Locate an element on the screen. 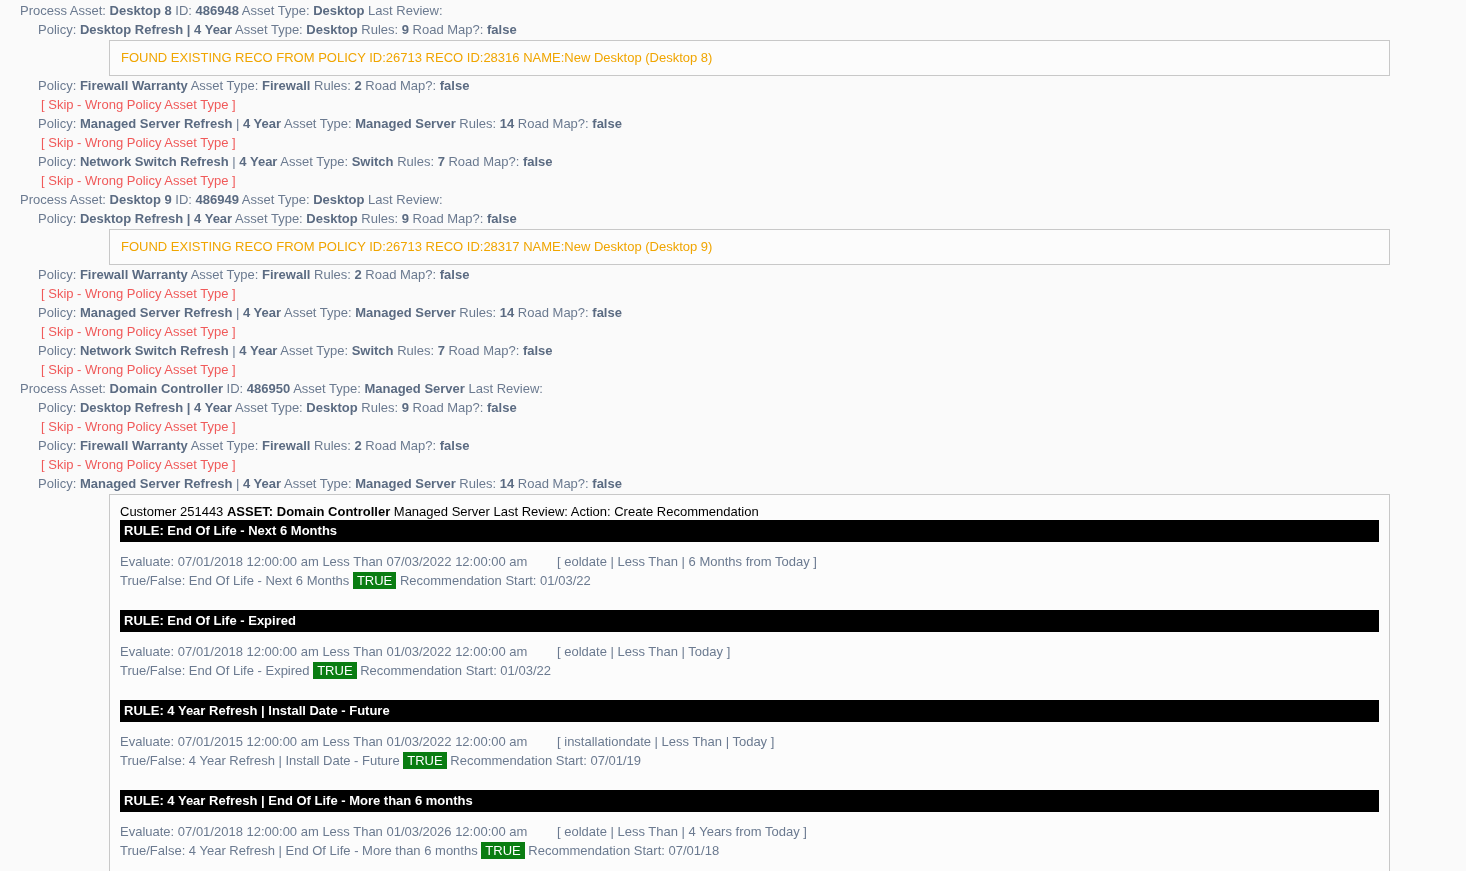  found-reco-message: FOUND EXISTING RECO FROM POLICY ID:26713 RECO ID:28316 NAME:New Desktop (Desktop 8) is located at coordinates (749, 58).